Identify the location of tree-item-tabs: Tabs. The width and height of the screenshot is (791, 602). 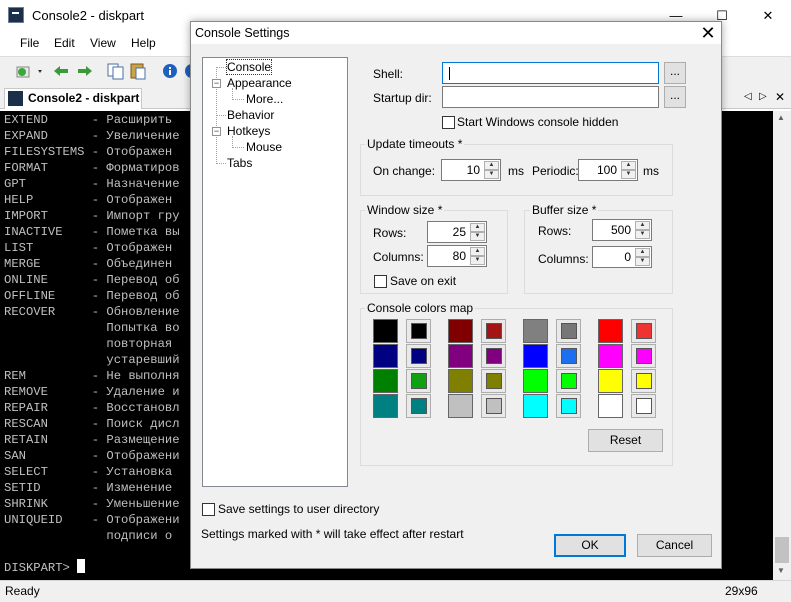
(239, 163).